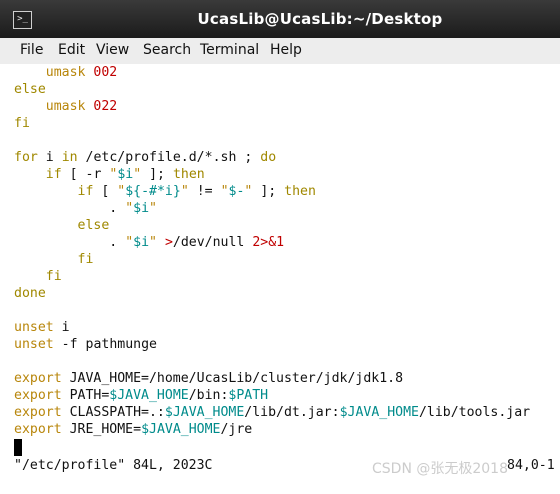 This screenshot has width=560, height=494. I want to click on code-line: unset -f pathmunge, so click(85, 344).